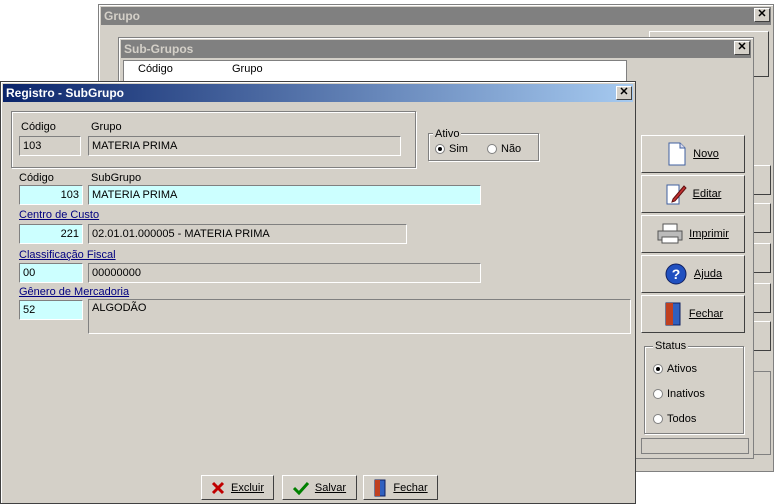 This screenshot has width=778, height=504. Describe the element at coordinates (682, 419) in the screenshot. I see `status-todos-label: Todos` at that location.